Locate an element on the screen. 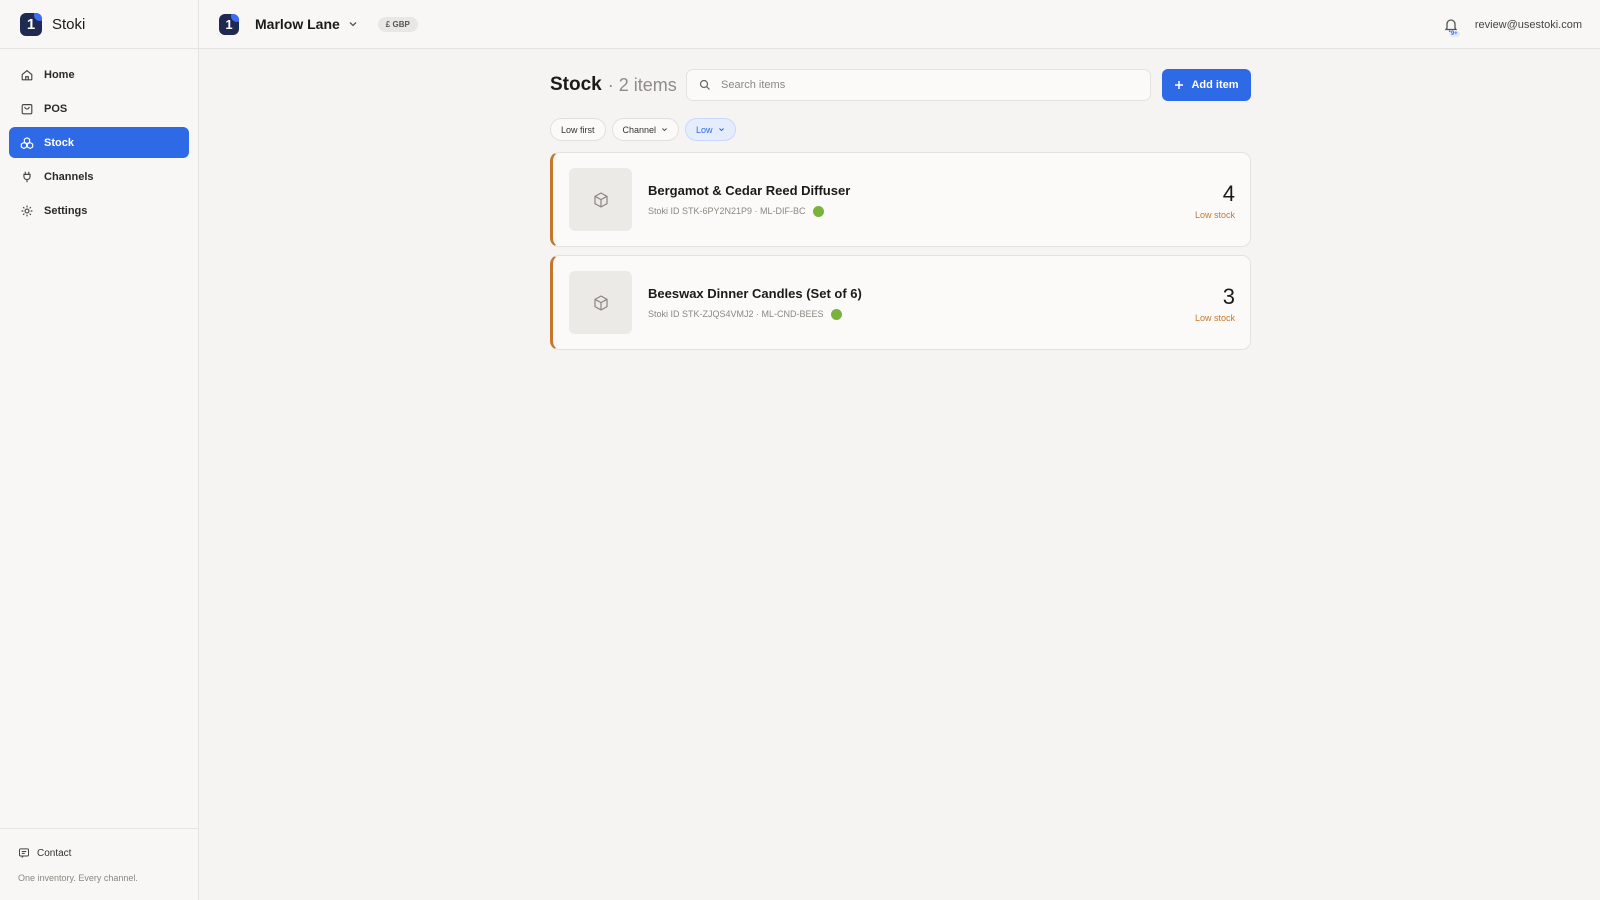  sort-low-first-chip: Low first is located at coordinates (578, 129).